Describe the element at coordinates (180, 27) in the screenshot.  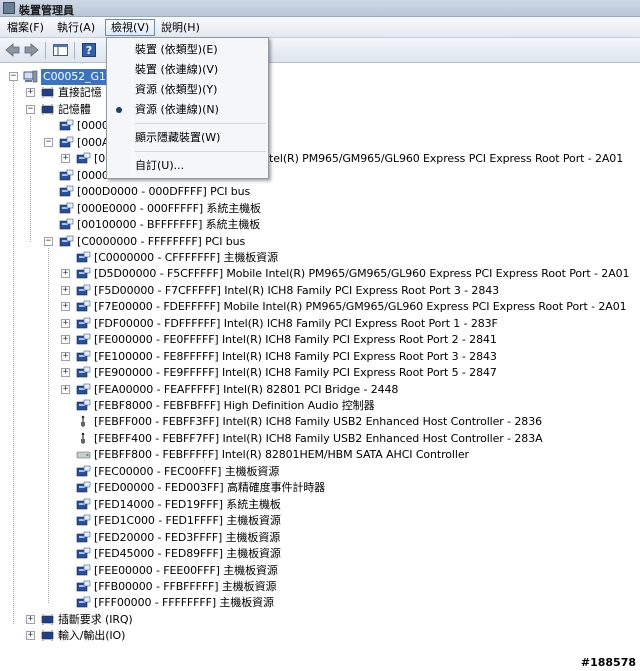
I see `menu-help: 說明(H)` at that location.